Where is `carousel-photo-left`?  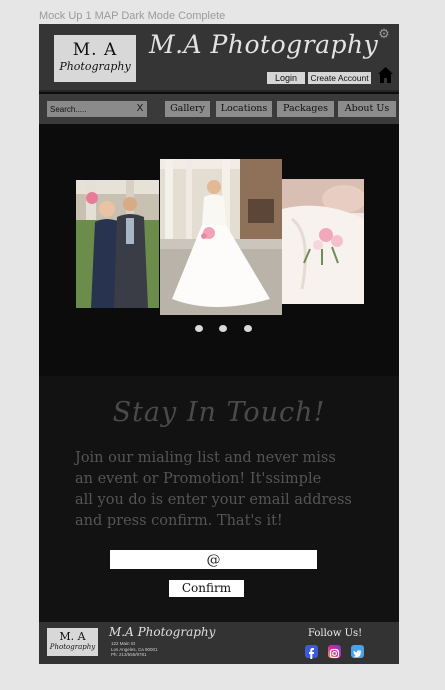
carousel-photo-left is located at coordinates (117, 244).